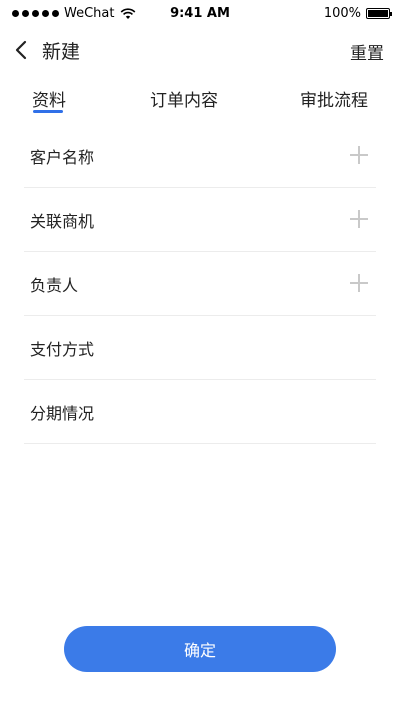 Image resolution: width=400 pixels, height=712 pixels. Describe the element at coordinates (54, 285) in the screenshot. I see `owner-label: 负责人` at that location.